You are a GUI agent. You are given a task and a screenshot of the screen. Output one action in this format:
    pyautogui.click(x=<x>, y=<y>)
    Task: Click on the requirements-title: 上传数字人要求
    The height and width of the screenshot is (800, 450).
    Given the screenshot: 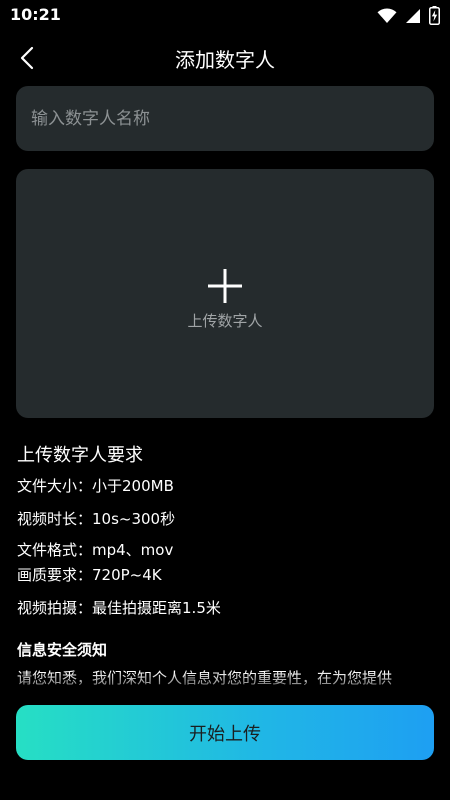 What is the action you would take?
    pyautogui.click(x=80, y=455)
    